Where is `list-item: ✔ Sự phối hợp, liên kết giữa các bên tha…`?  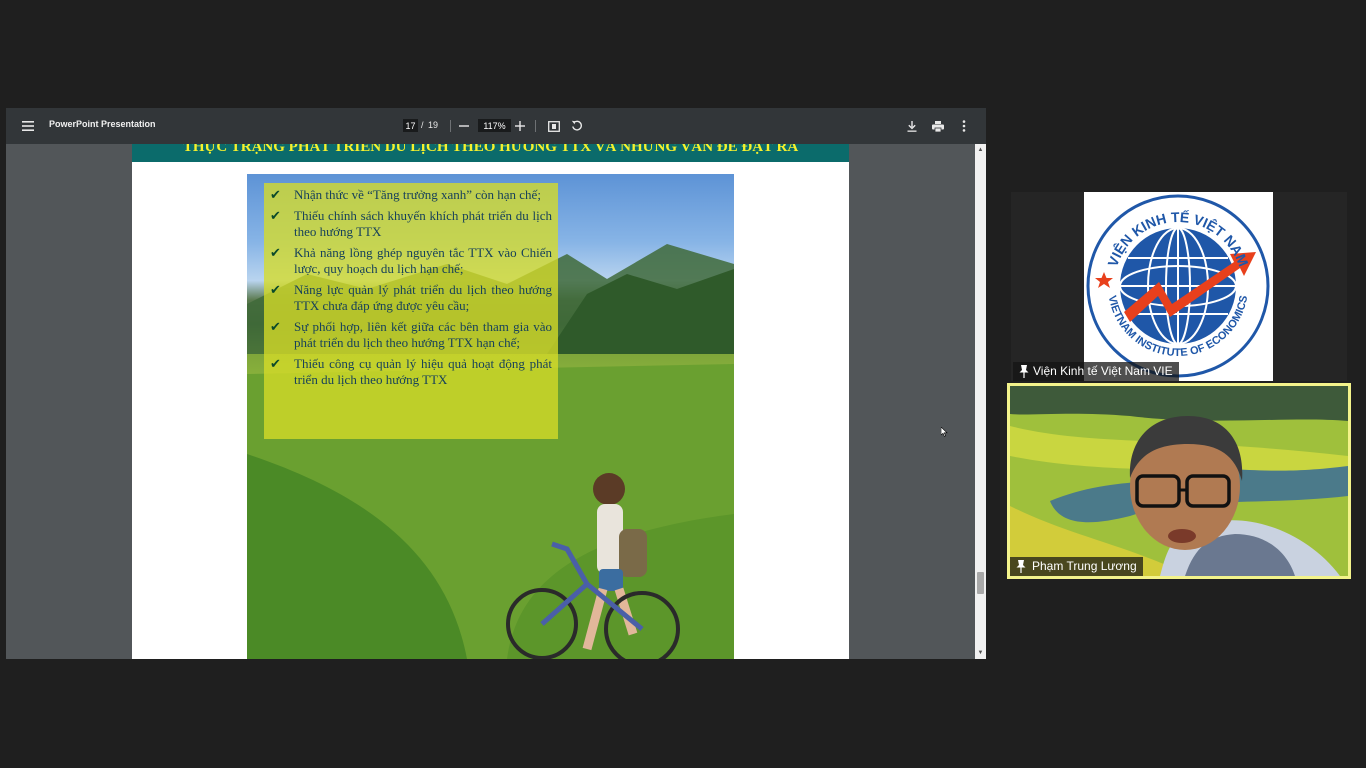 list-item: ✔ Sự phối hợp, liên kết giữa các bên tha… is located at coordinates (411, 335).